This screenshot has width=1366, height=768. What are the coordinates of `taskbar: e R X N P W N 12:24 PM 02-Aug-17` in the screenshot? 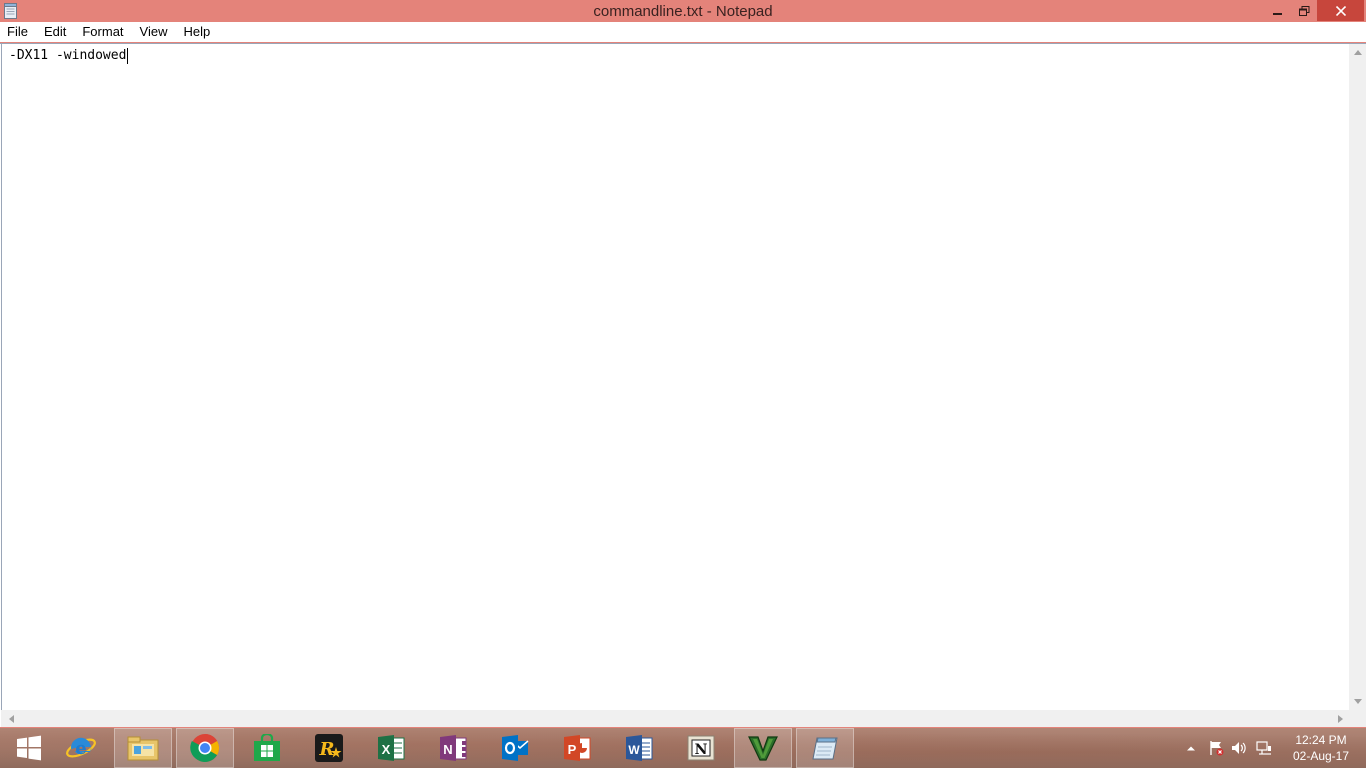 It's located at (683, 748).